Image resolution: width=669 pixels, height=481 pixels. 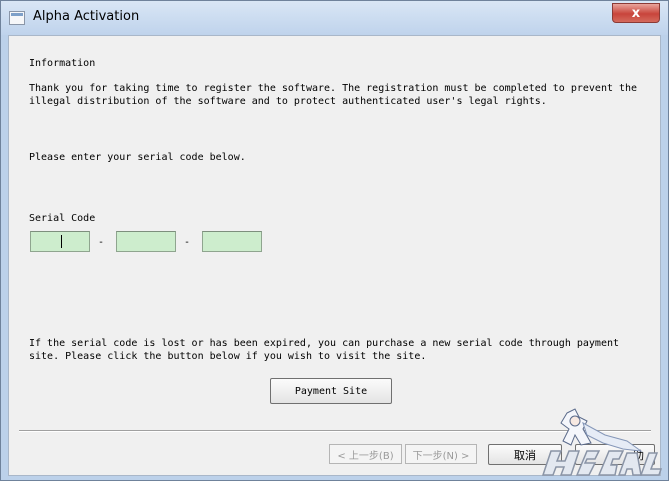 I want to click on text-caret, so click(x=61, y=241).